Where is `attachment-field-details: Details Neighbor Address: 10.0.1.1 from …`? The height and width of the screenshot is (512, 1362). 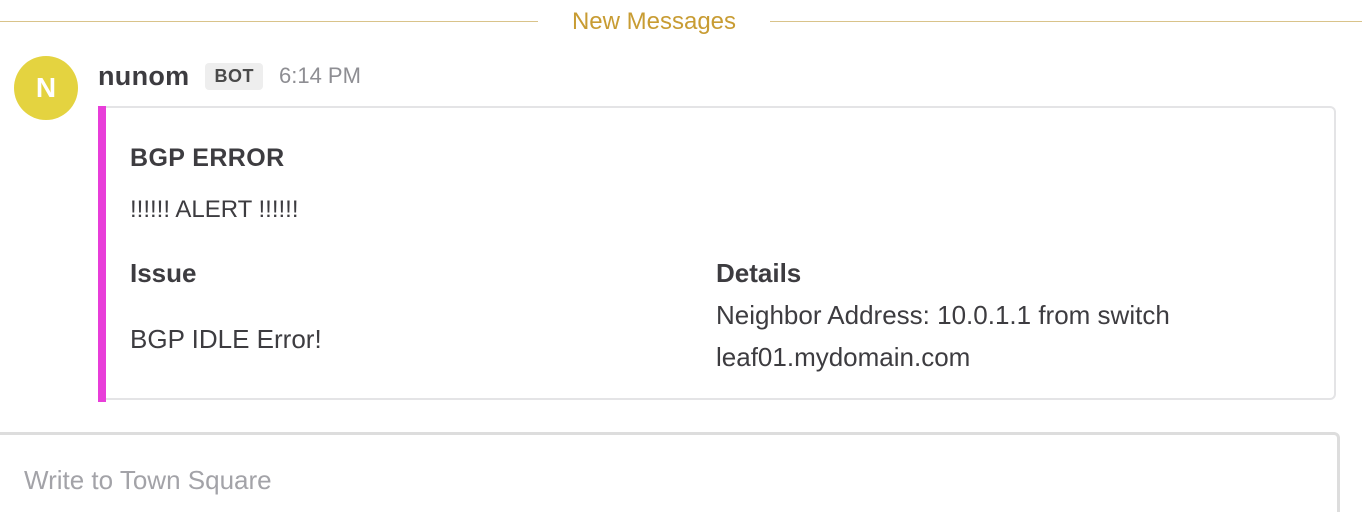 attachment-field-details: Details Neighbor Address: 10.0.1.1 from … is located at coordinates (1016, 317).